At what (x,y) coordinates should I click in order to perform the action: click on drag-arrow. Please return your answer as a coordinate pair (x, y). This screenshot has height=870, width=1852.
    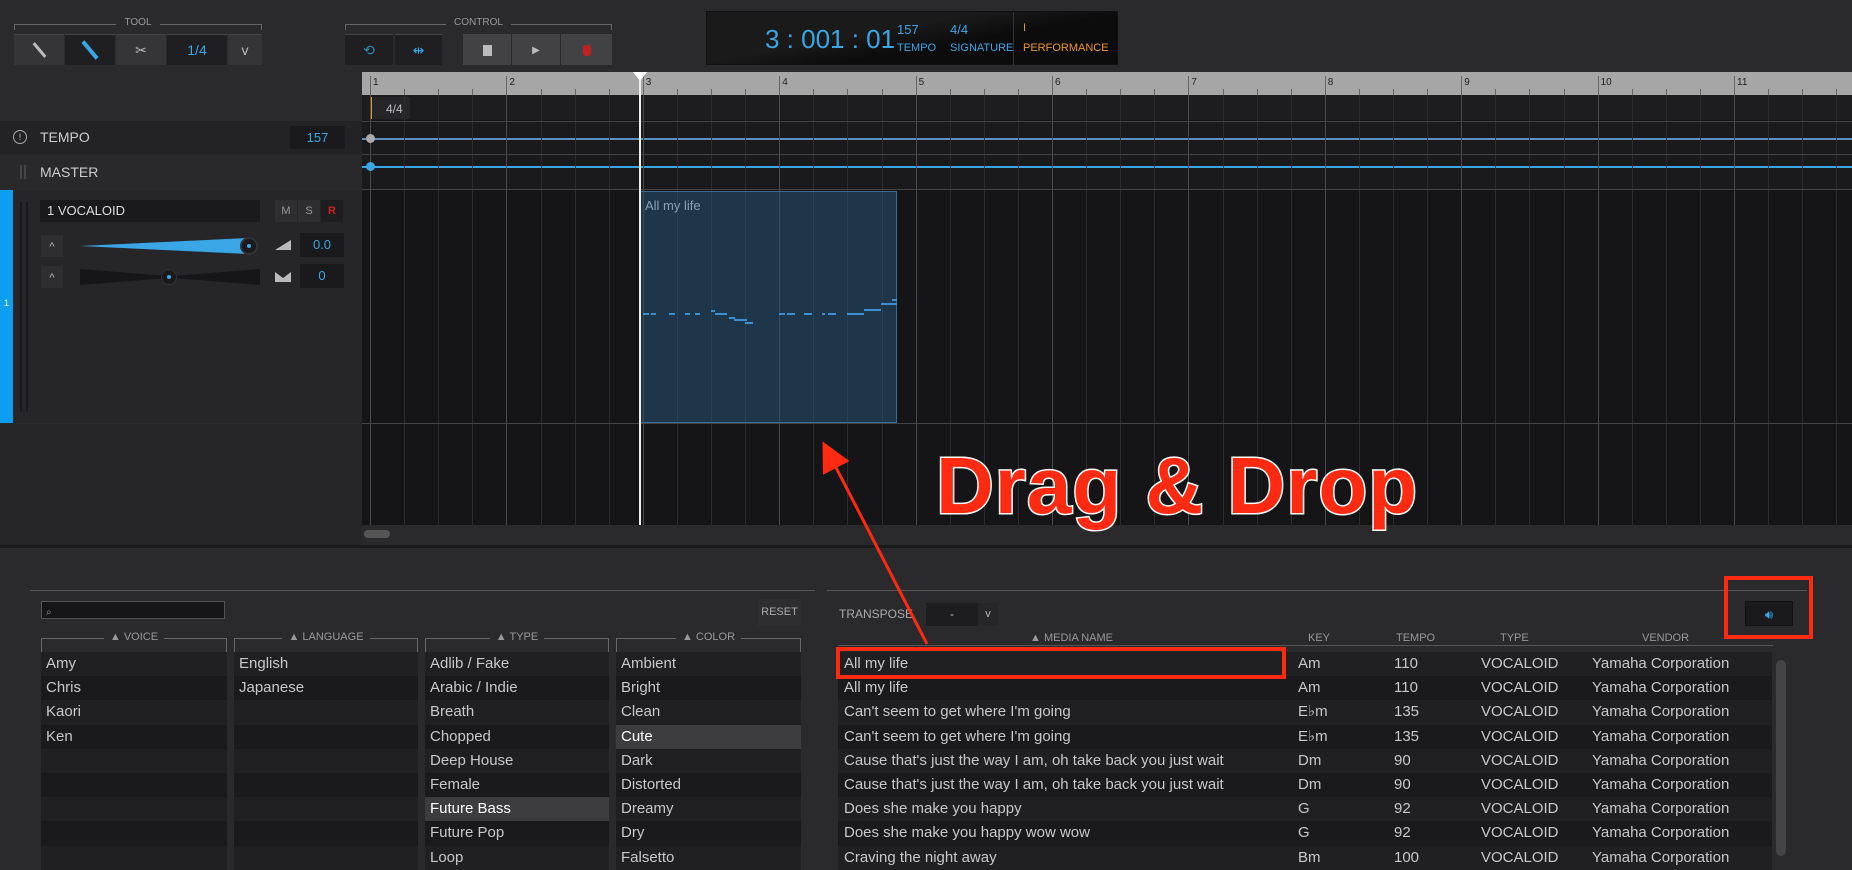
    Looking at the image, I should click on (875, 543).